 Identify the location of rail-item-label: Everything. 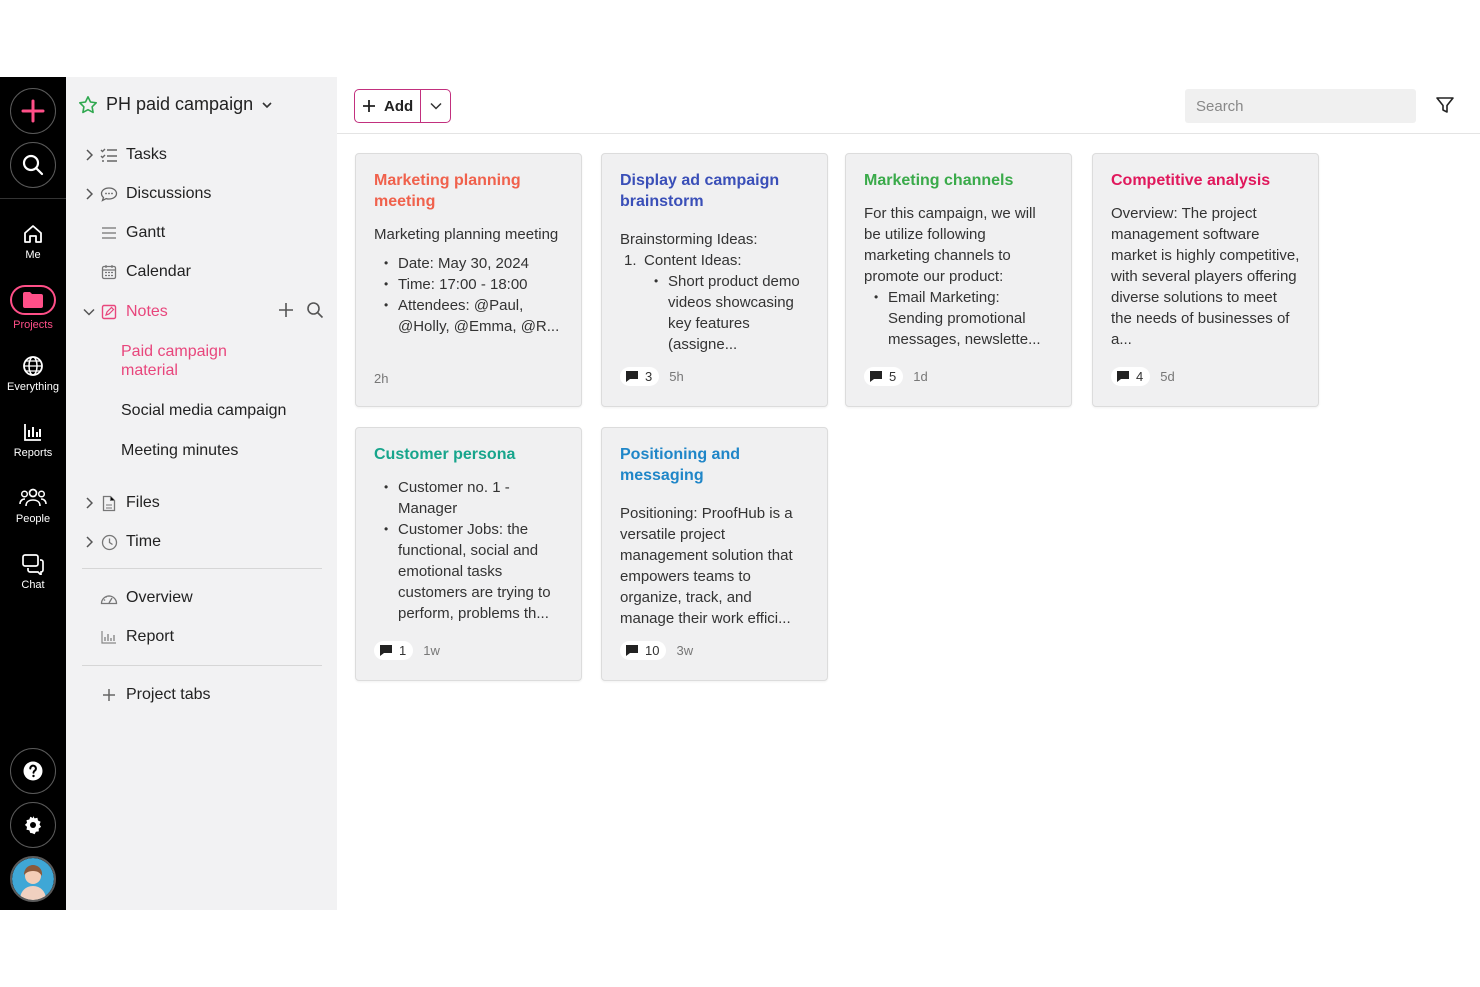
(33, 387).